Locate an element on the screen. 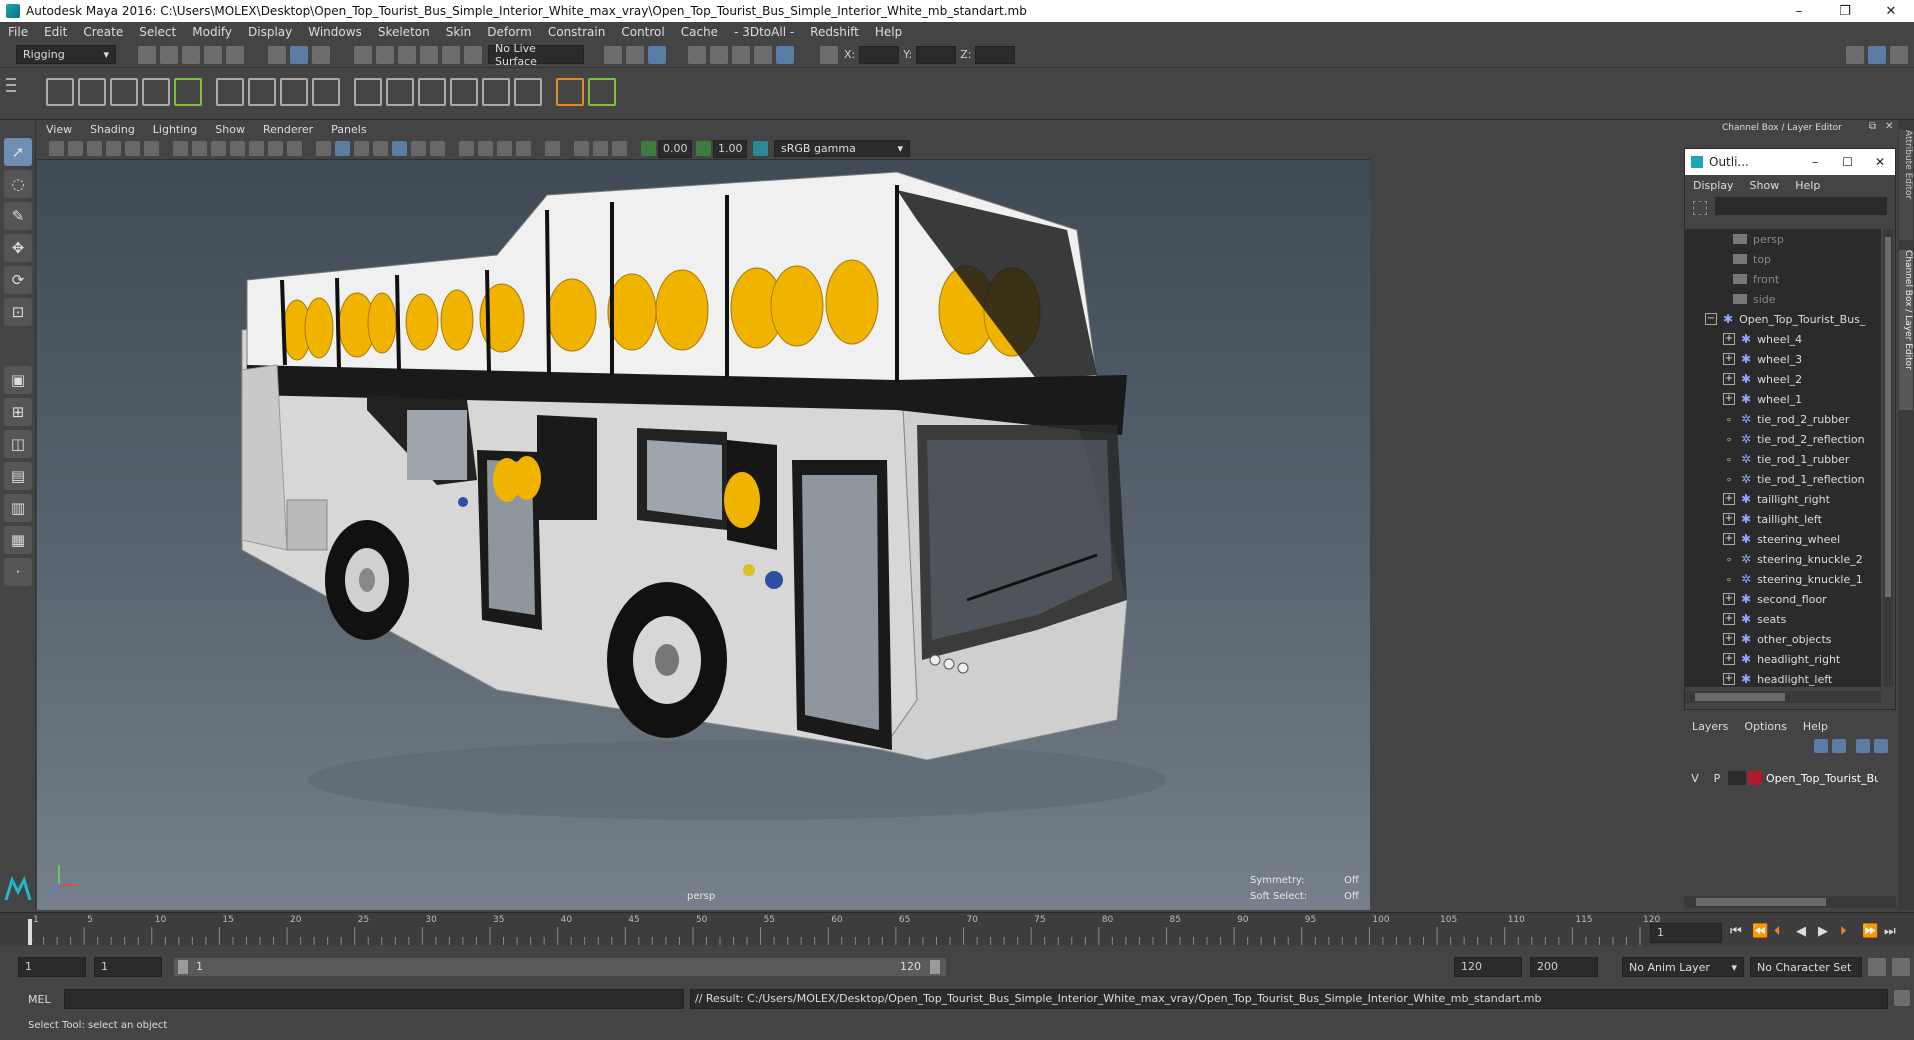 This screenshot has width=1914, height=1040. layer-visibility-toggle: V is located at coordinates (1695, 778).